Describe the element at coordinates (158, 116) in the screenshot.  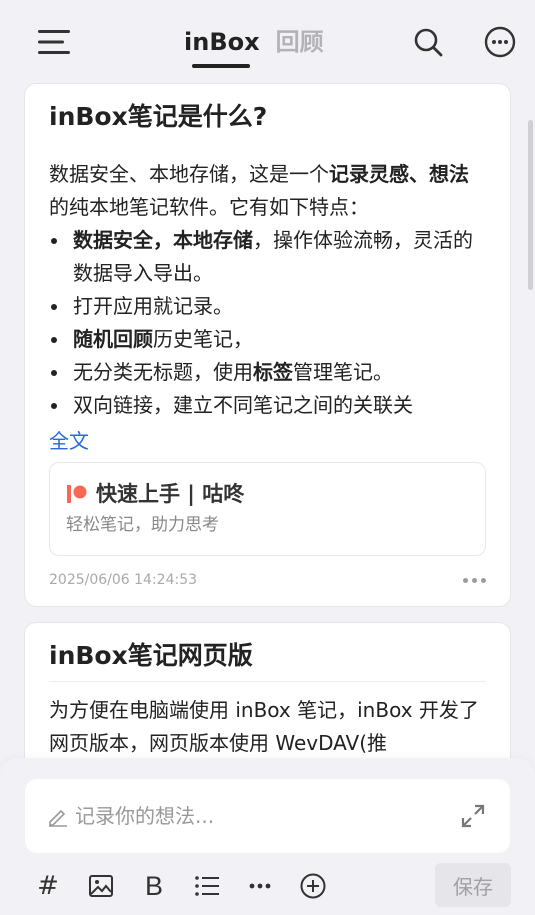
I see `note-title: inBox笔记是什么?` at that location.